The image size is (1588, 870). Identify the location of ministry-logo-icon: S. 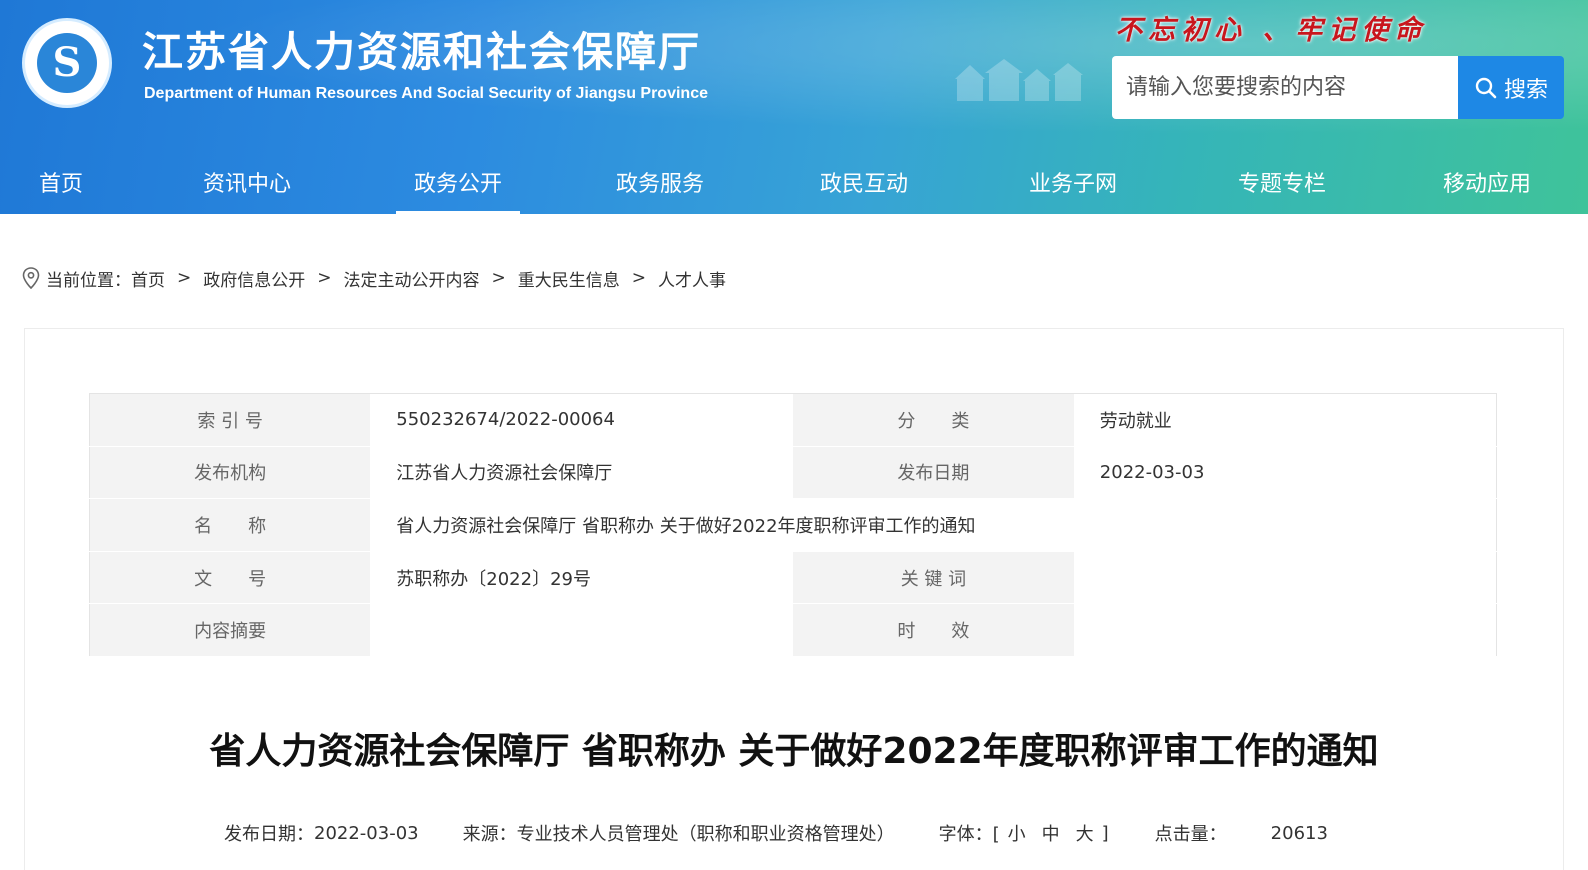
(67, 63).